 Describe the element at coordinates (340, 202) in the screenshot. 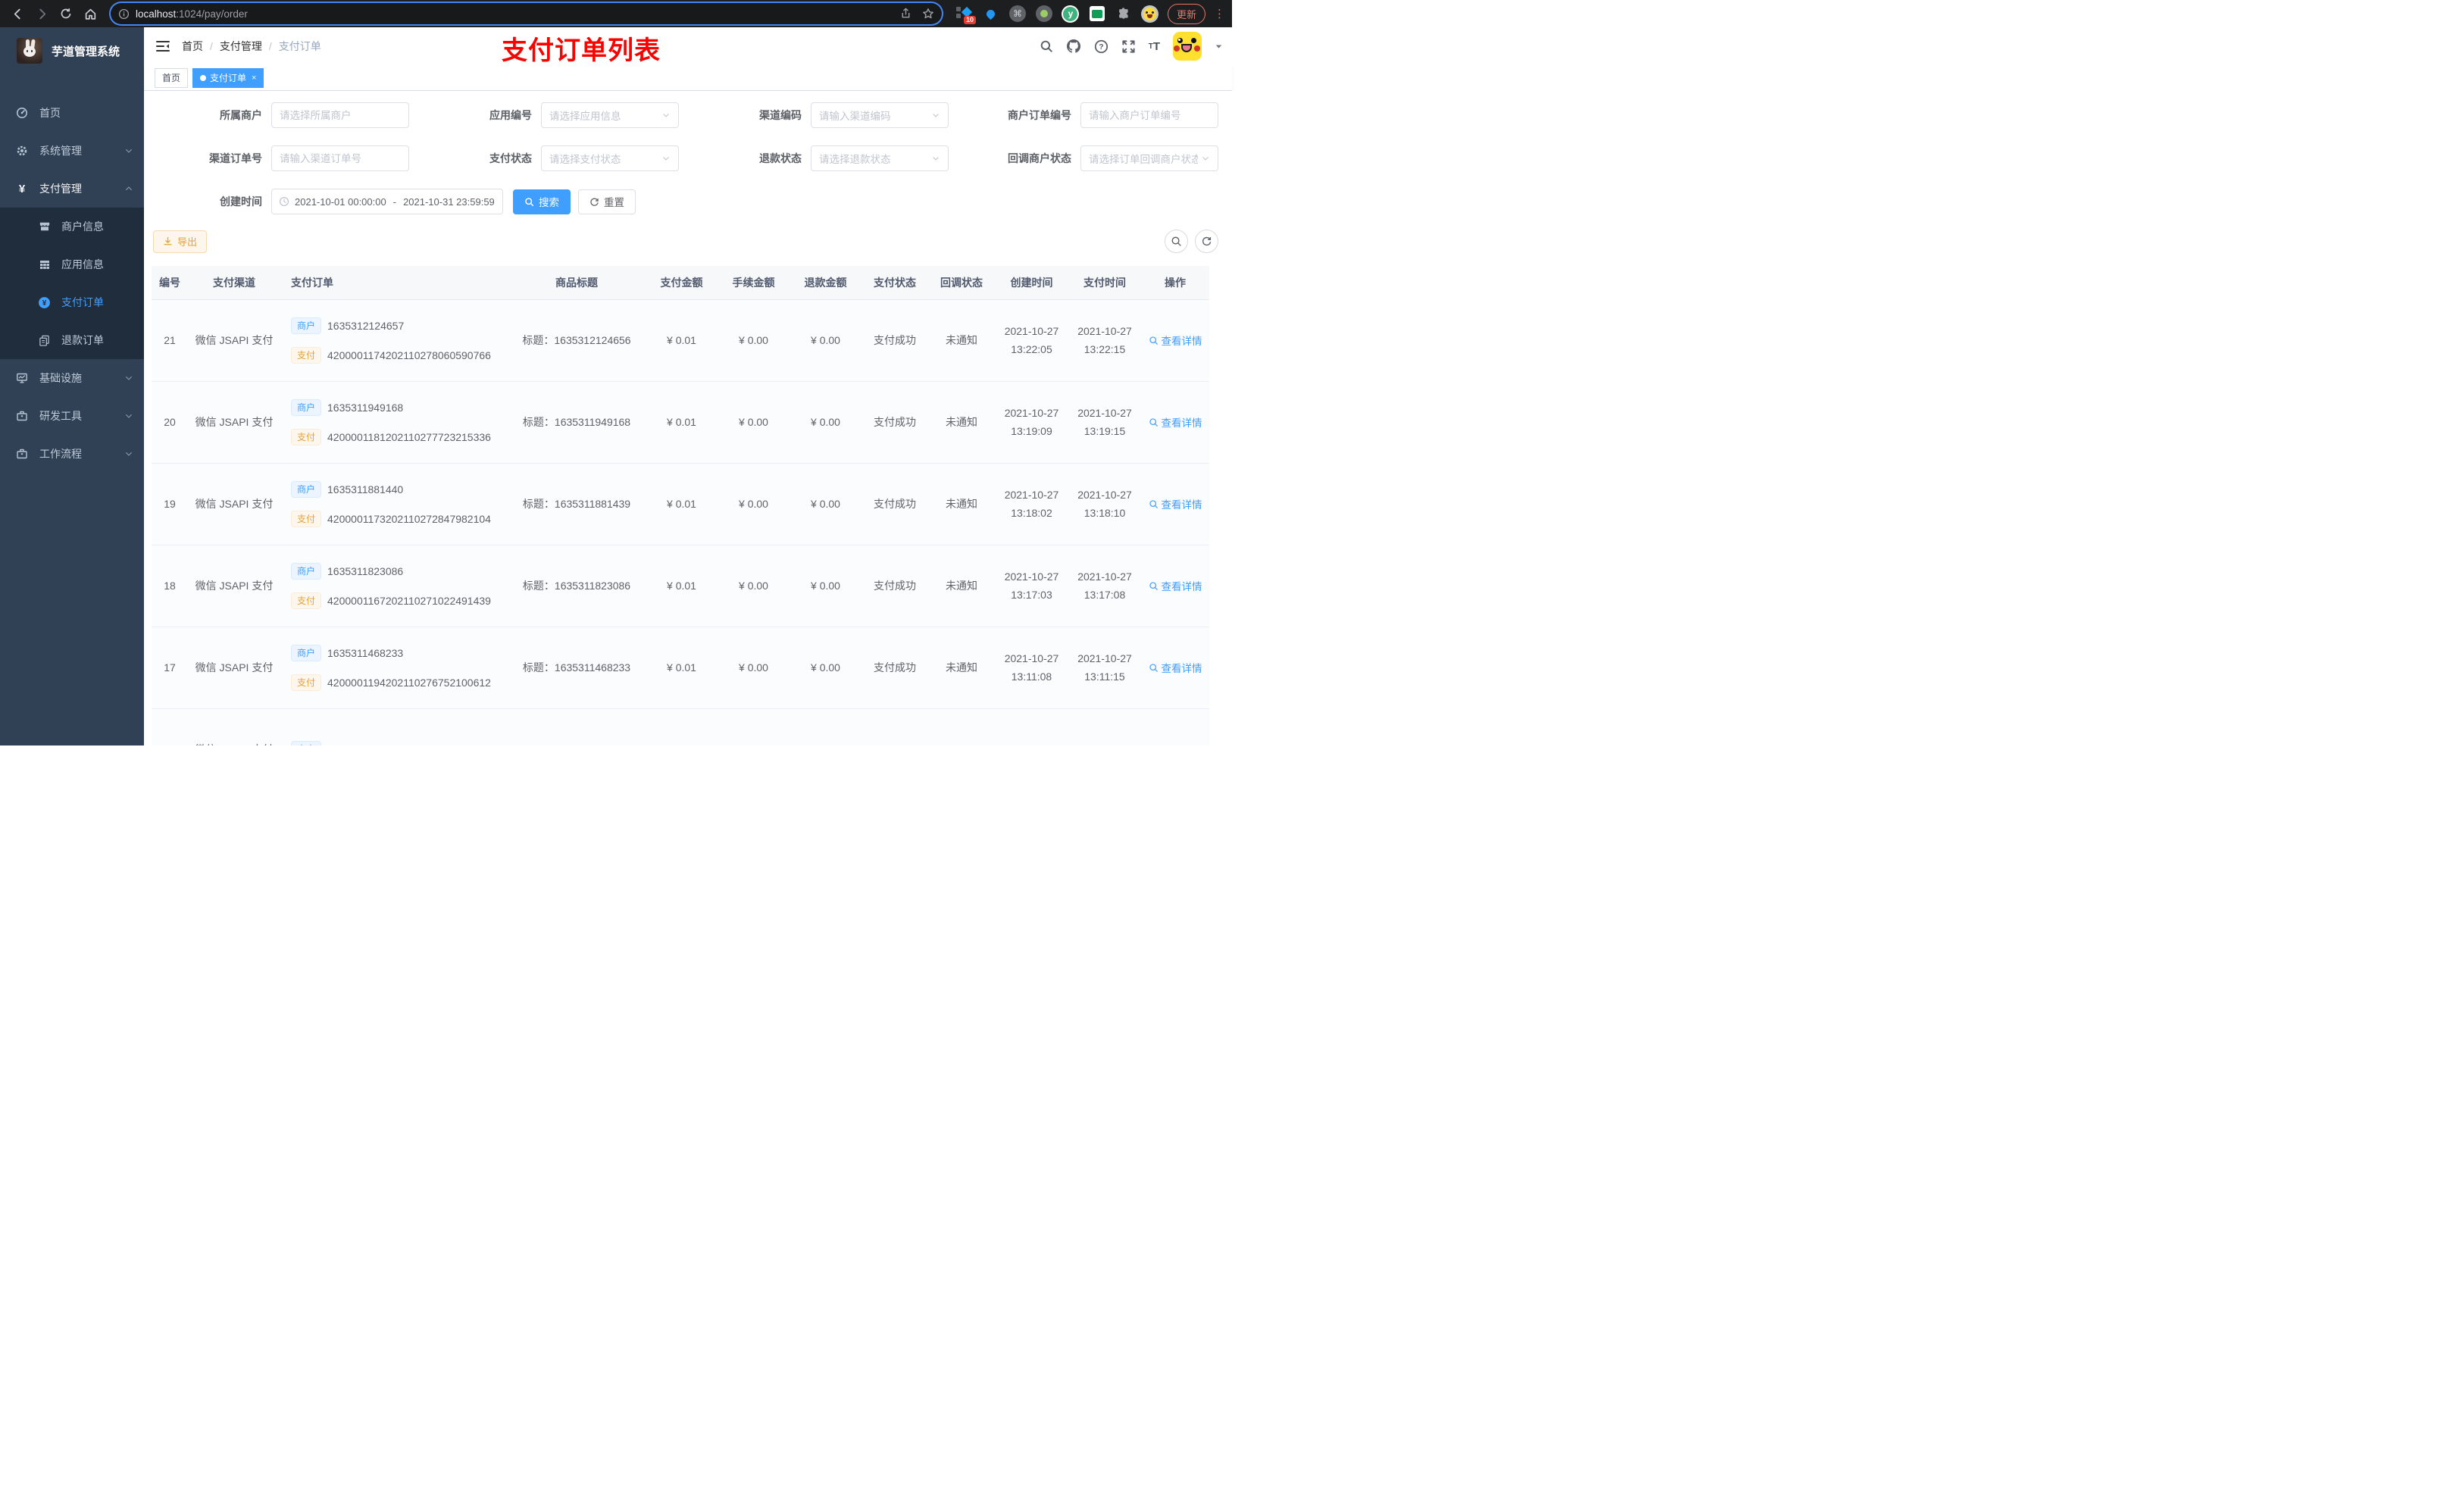

I see `date-range-start: 2021-10-01 00:00:00` at that location.